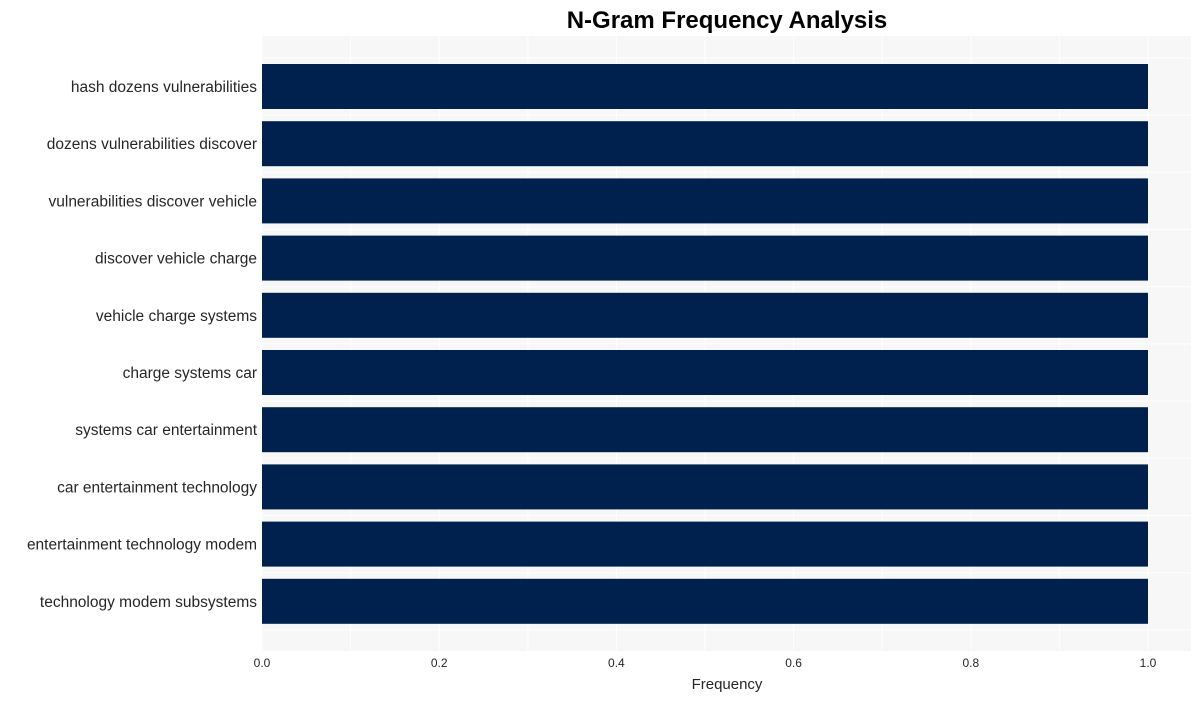  I want to click on x-axis-ticks: 0.0 0.2 0.4 0.6 0.8 1.0, so click(705, 663).